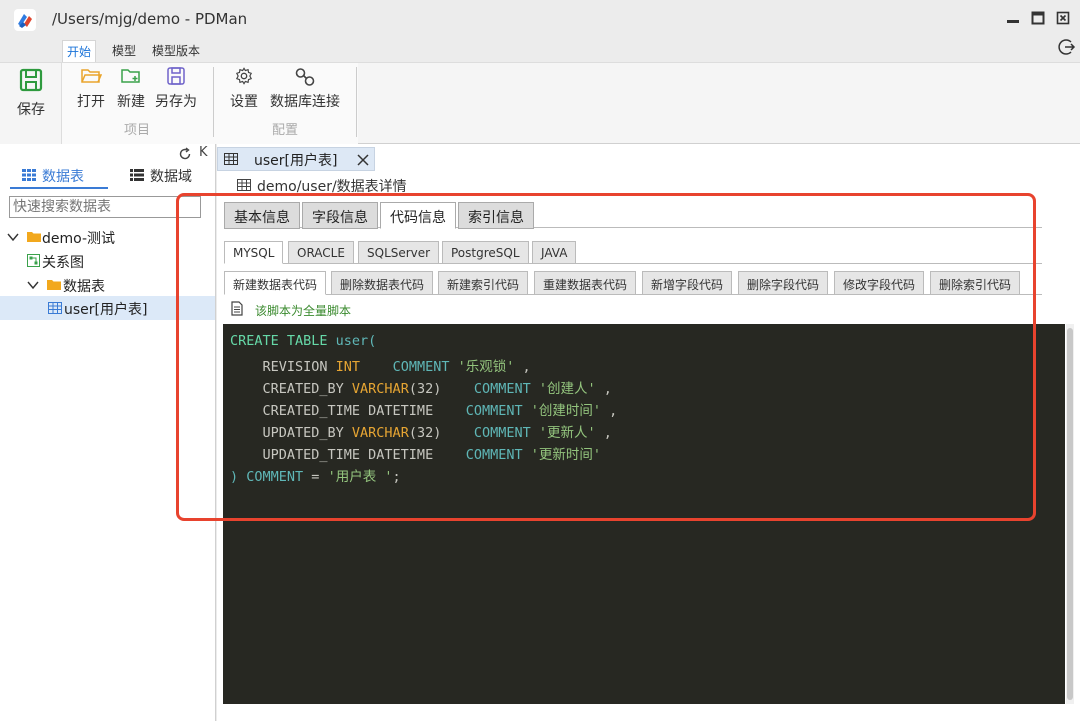  What do you see at coordinates (84, 287) in the screenshot?
I see `tree-item-label: 数据表` at bounding box center [84, 287].